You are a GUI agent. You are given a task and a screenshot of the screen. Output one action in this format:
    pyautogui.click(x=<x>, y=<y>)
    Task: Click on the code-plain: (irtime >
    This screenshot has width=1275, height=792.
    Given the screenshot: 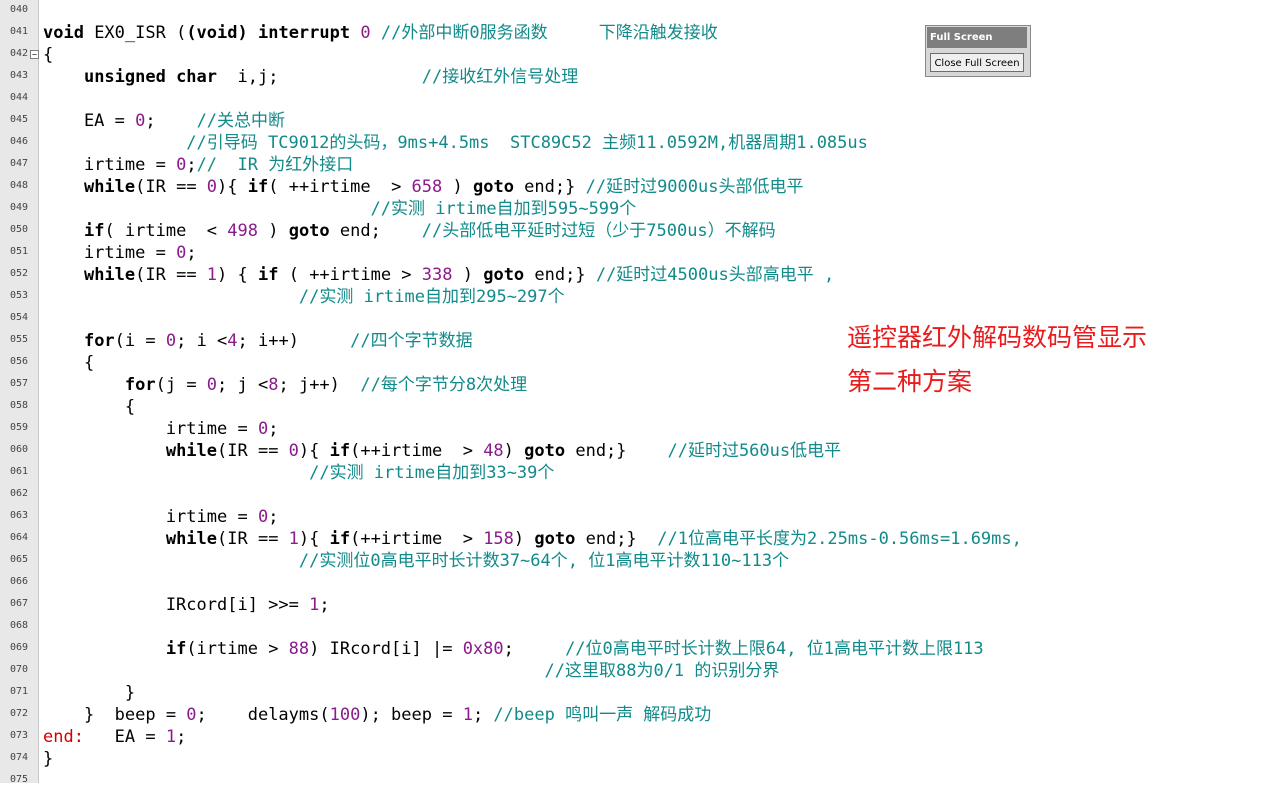 What is the action you would take?
    pyautogui.click(x=237, y=649)
    